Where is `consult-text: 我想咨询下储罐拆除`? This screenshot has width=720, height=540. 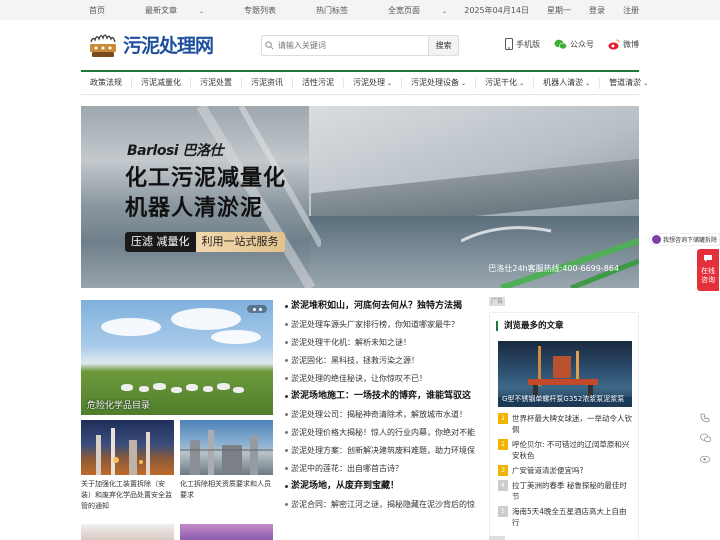
consult-text: 我想咨询下储罐拆除 is located at coordinates (690, 240).